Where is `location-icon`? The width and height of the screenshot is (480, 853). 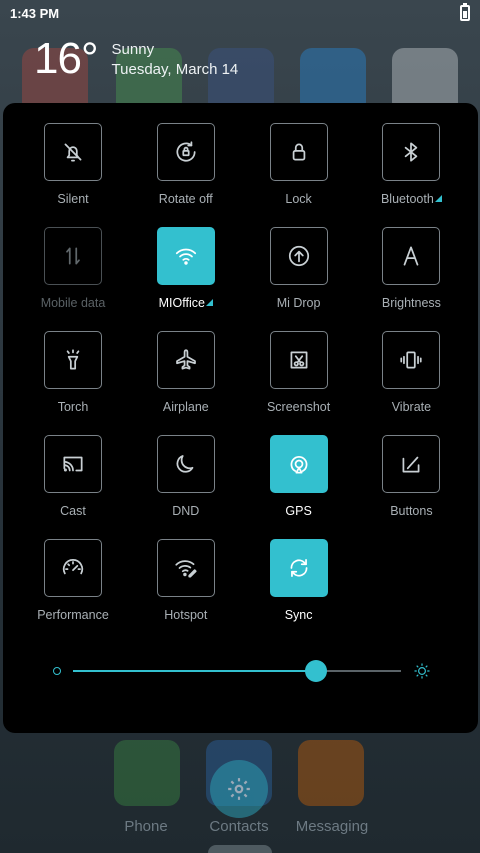
location-icon is located at coordinates (298, 465).